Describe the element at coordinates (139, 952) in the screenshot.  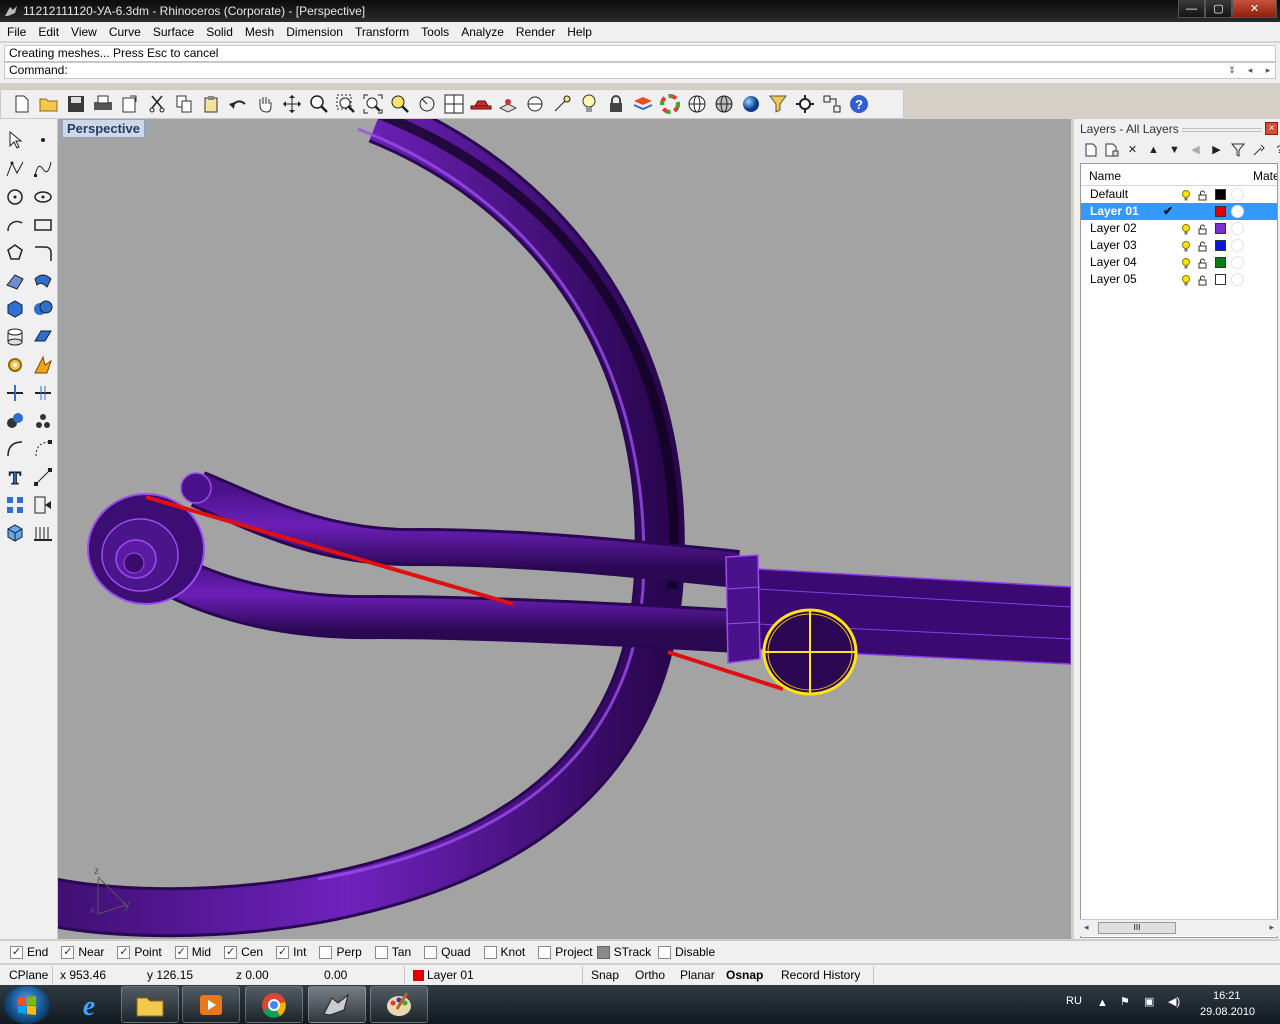
I see `osnap-point: ✓ Point` at that location.